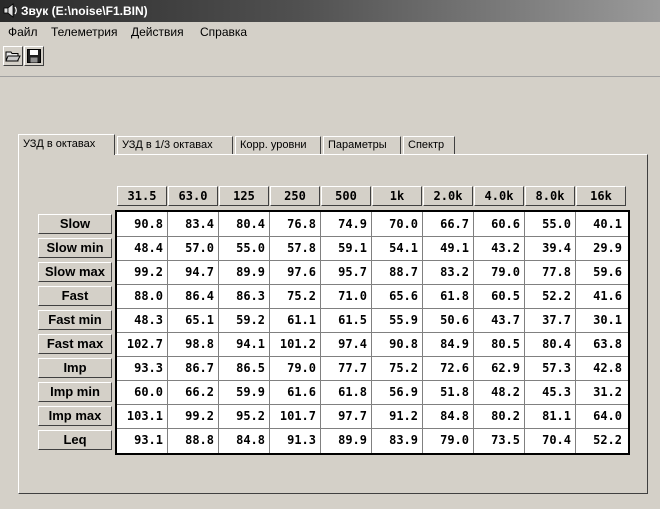 This screenshot has width=660, height=509. What do you see at coordinates (601, 320) in the screenshot?
I see `table-cell: 30.1` at bounding box center [601, 320].